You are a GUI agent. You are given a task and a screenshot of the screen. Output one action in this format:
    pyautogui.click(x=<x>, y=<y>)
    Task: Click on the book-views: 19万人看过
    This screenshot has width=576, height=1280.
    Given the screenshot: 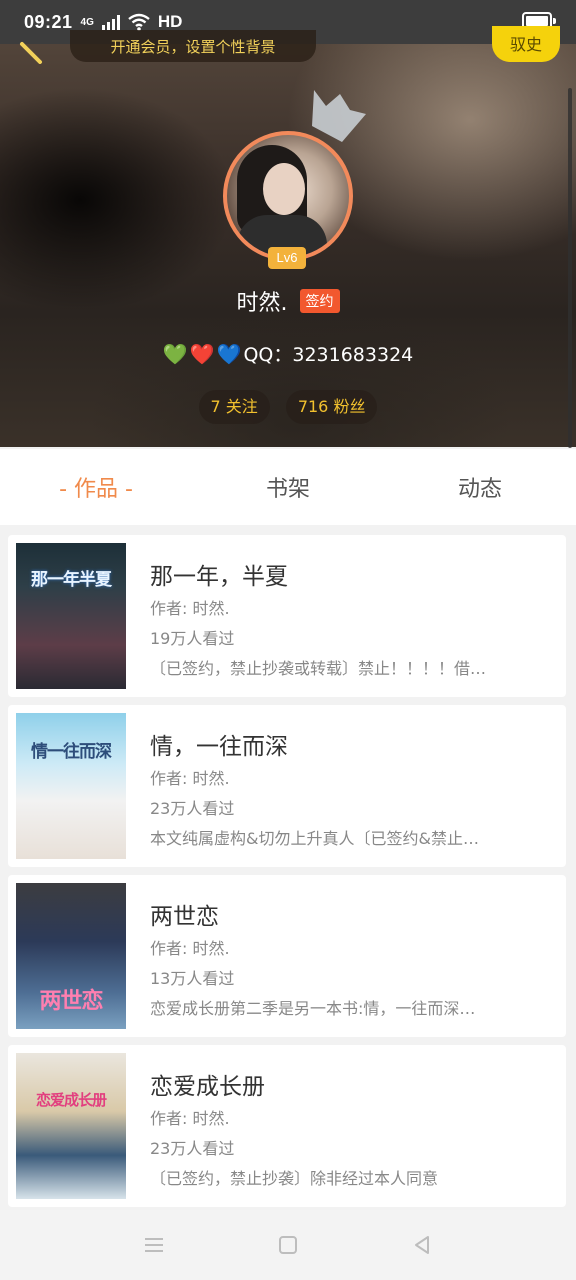 What is the action you would take?
    pyautogui.click(x=192, y=638)
    